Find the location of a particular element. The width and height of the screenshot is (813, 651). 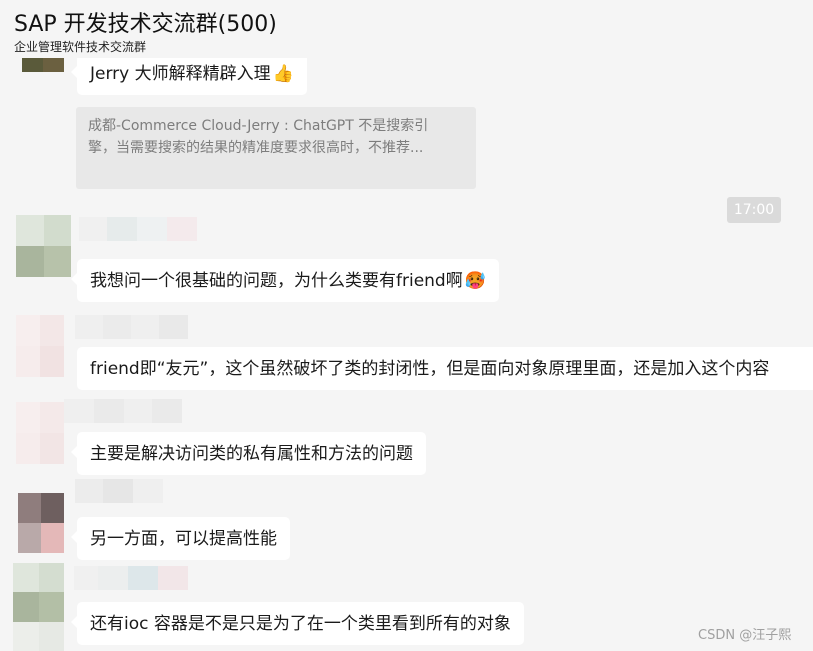

message-bubble: 还有ioc 容器是不是只是为了在一个类里看到所有的对象 is located at coordinates (297, 623).